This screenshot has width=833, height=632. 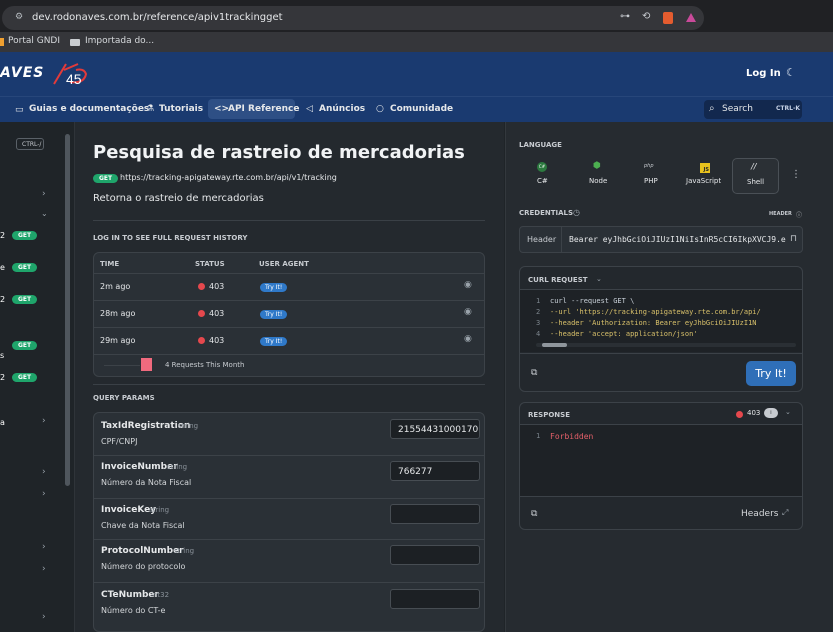 I want to click on language-node: ⬢ Node, so click(x=599, y=176).